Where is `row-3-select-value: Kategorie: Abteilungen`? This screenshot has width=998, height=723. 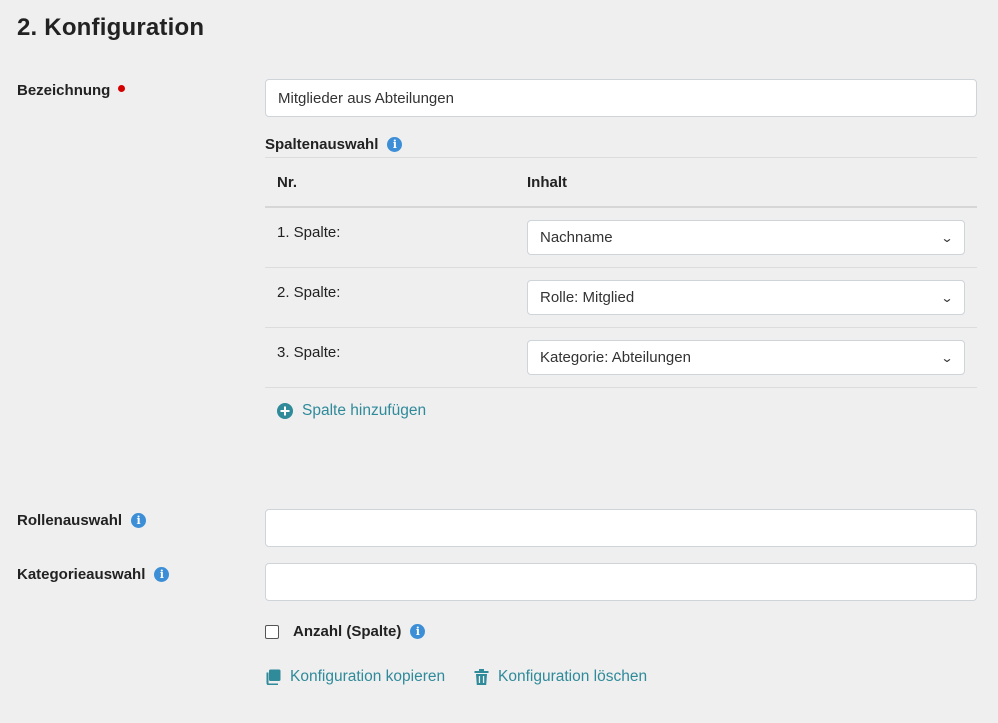
row-3-select-value: Kategorie: Abteilungen is located at coordinates (615, 357).